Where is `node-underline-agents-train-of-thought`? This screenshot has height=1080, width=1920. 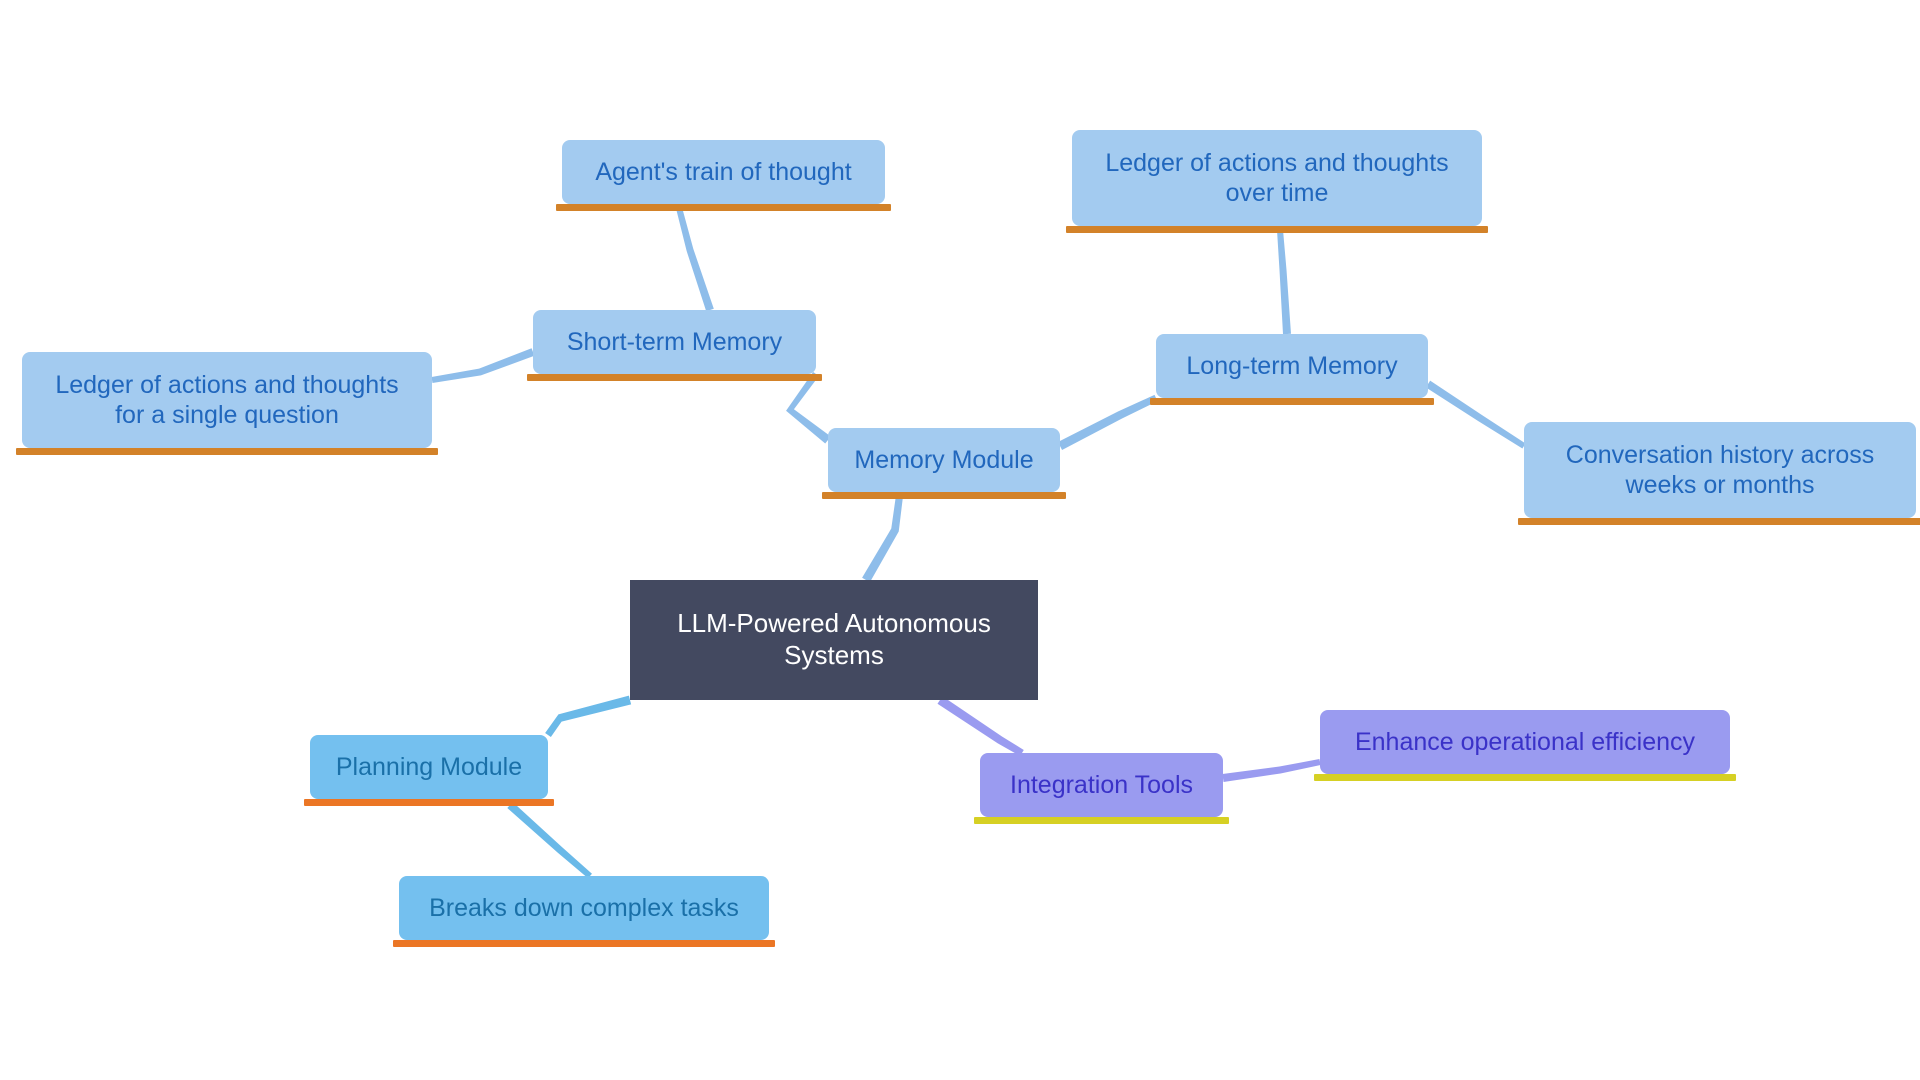 node-underline-agents-train-of-thought is located at coordinates (723, 207).